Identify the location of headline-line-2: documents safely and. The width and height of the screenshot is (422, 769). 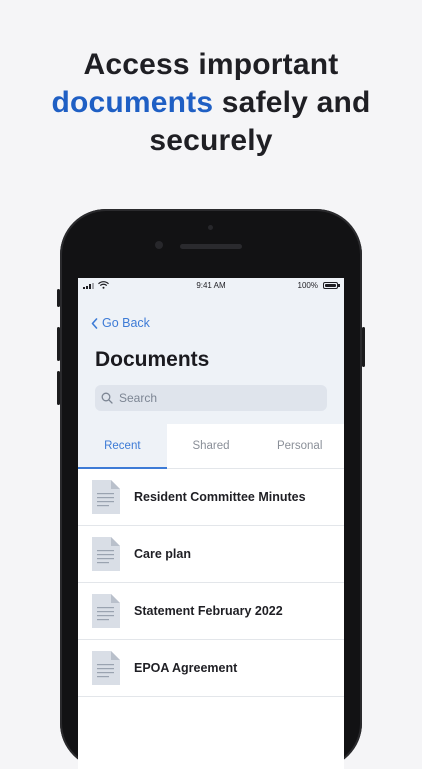
(211, 103).